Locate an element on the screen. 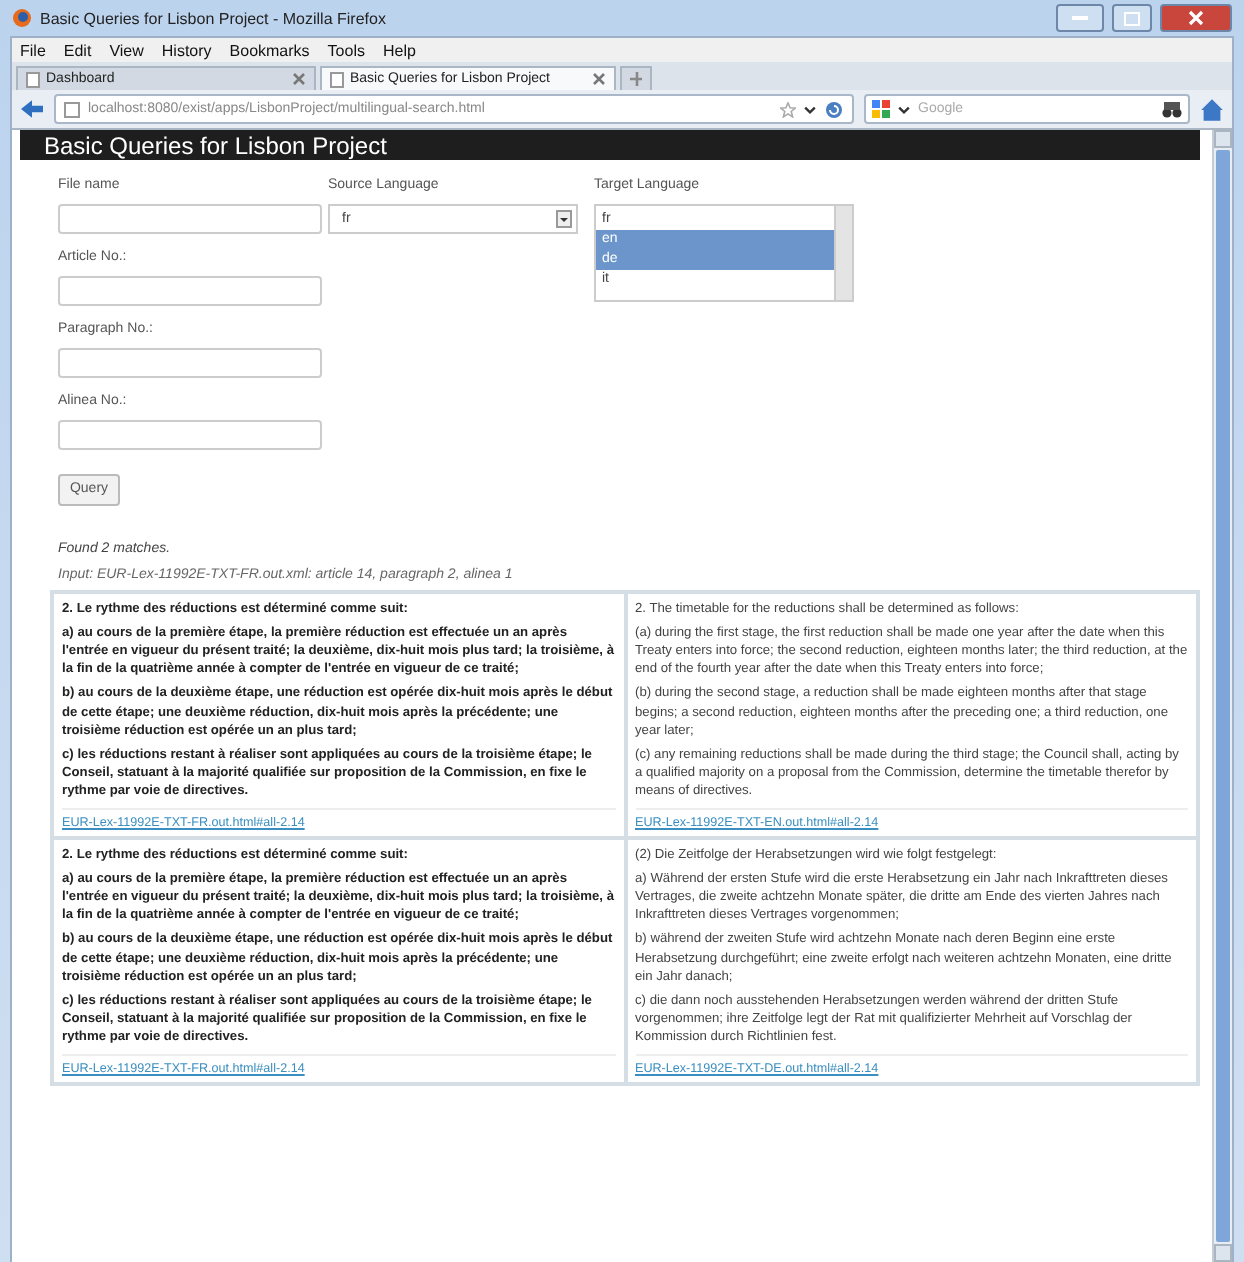 This screenshot has width=1244, height=1262. menu-item: File is located at coordinates (33, 50).